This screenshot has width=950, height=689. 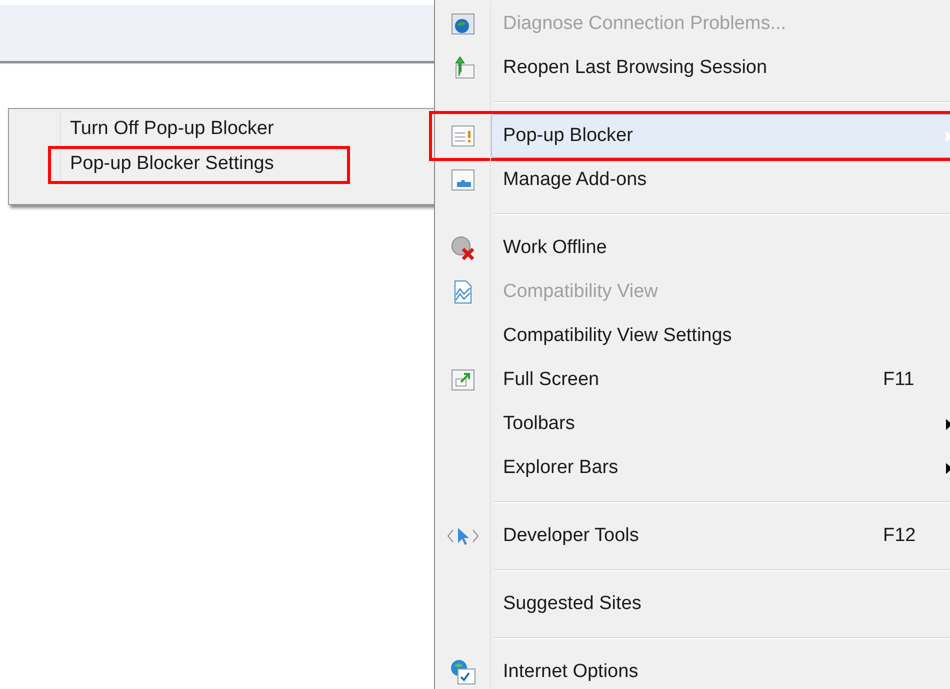 What do you see at coordinates (462, 136) in the screenshot?
I see `window-alert-icon` at bounding box center [462, 136].